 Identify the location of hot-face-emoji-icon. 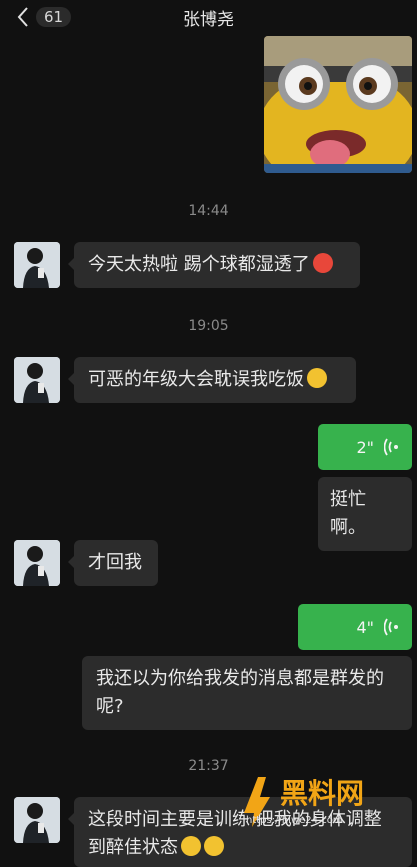
(322, 263).